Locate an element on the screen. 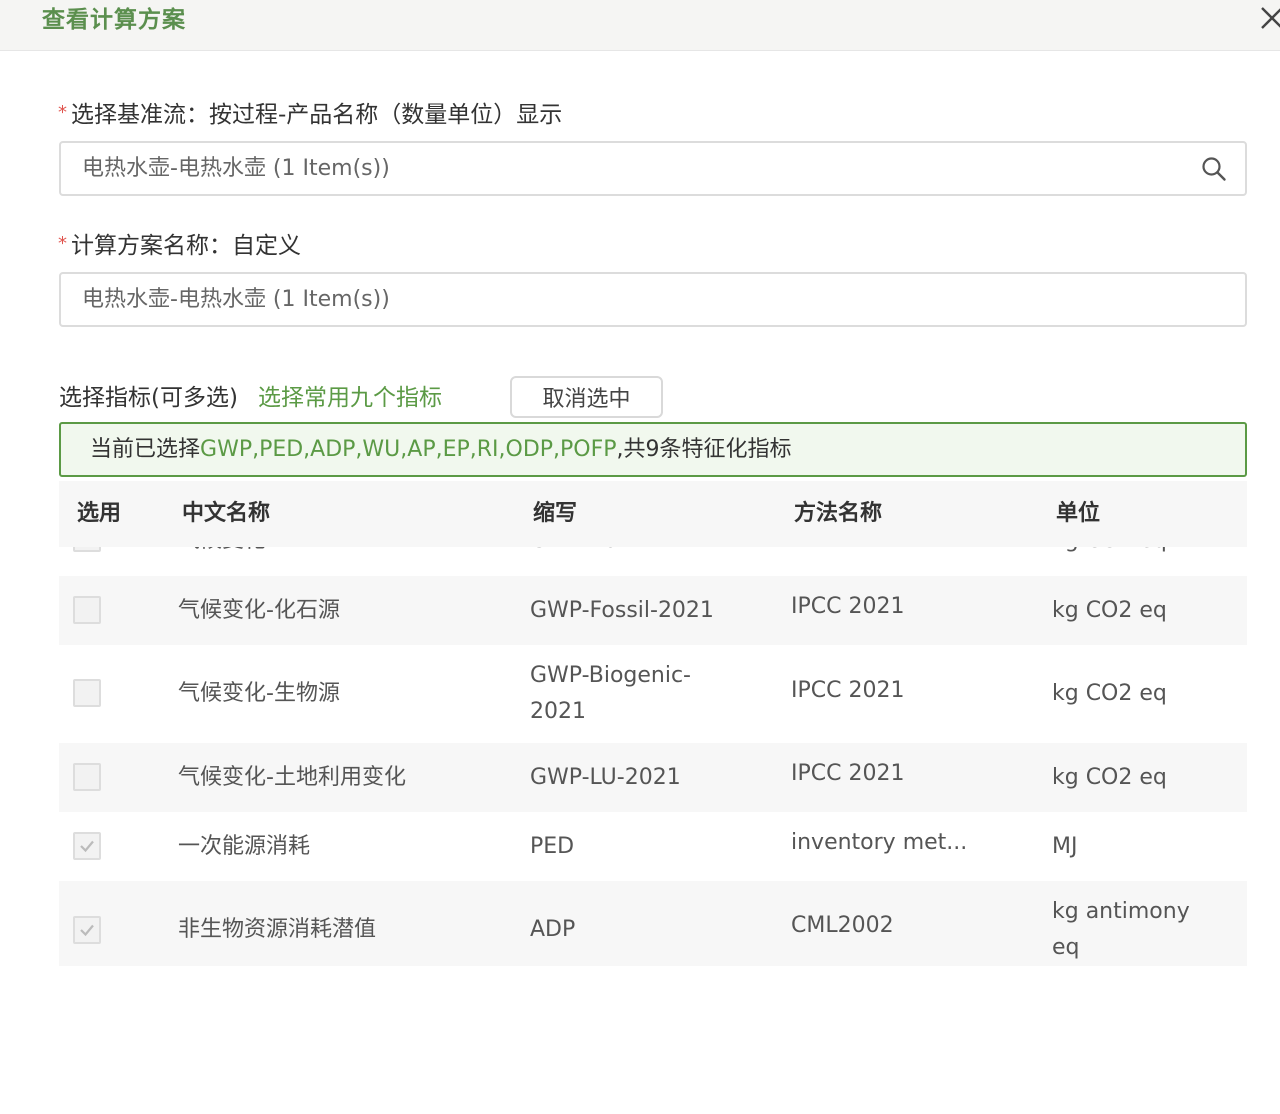 The image size is (1280, 1114). row-name-cell: 气候变化-土地利用变化 is located at coordinates (292, 777).